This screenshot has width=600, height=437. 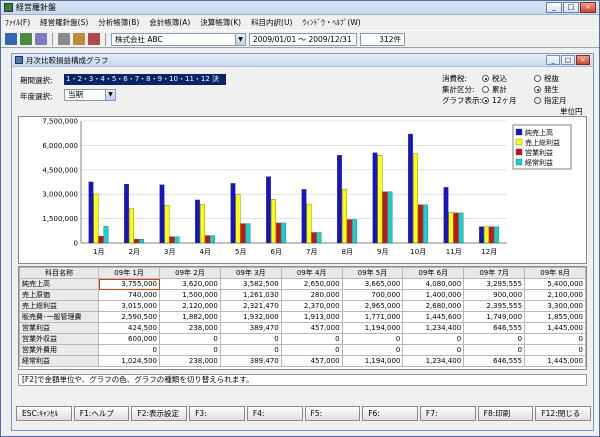 What do you see at coordinates (129, 295) in the screenshot?
I see `table-cell: 740,000` at bounding box center [129, 295].